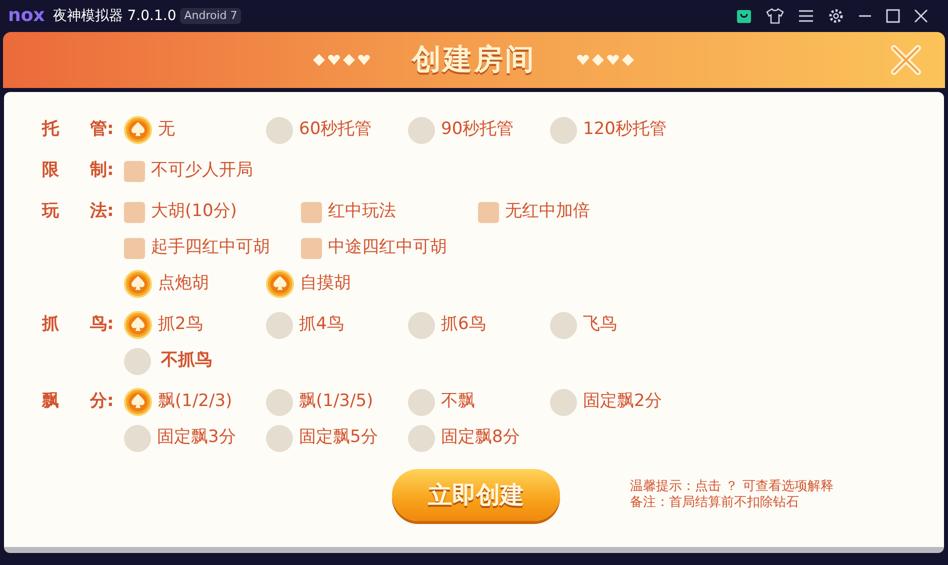 This screenshot has width=948, height=565. What do you see at coordinates (186, 360) in the screenshot?
I see `option-label: 不抓鸟` at bounding box center [186, 360].